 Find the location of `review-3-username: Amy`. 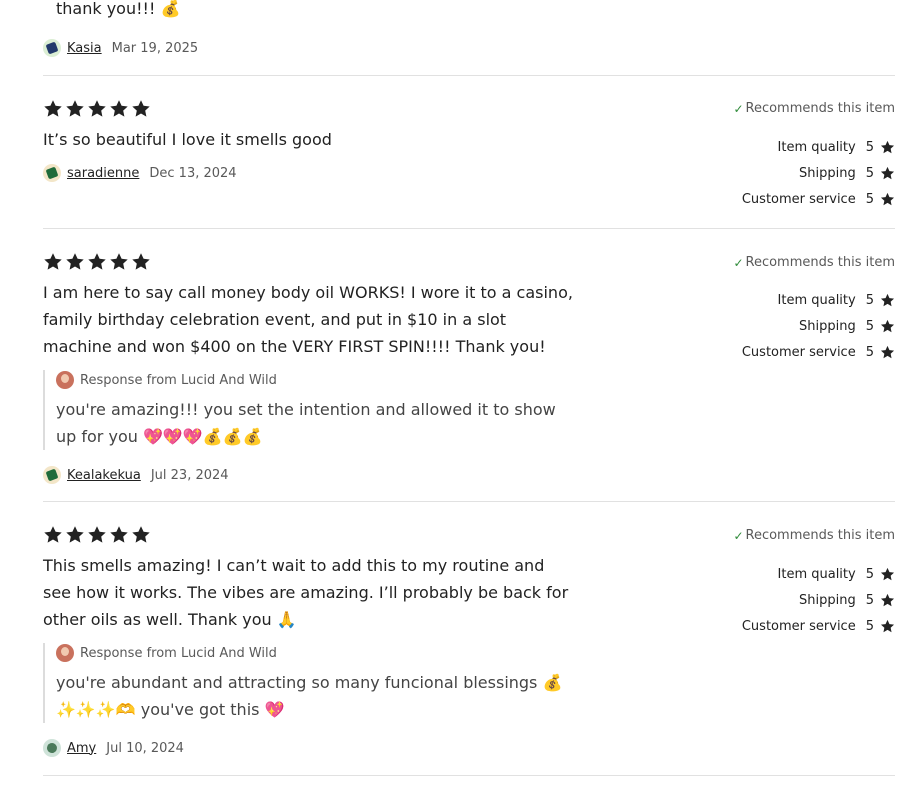

review-3-username: Amy is located at coordinates (81, 748).